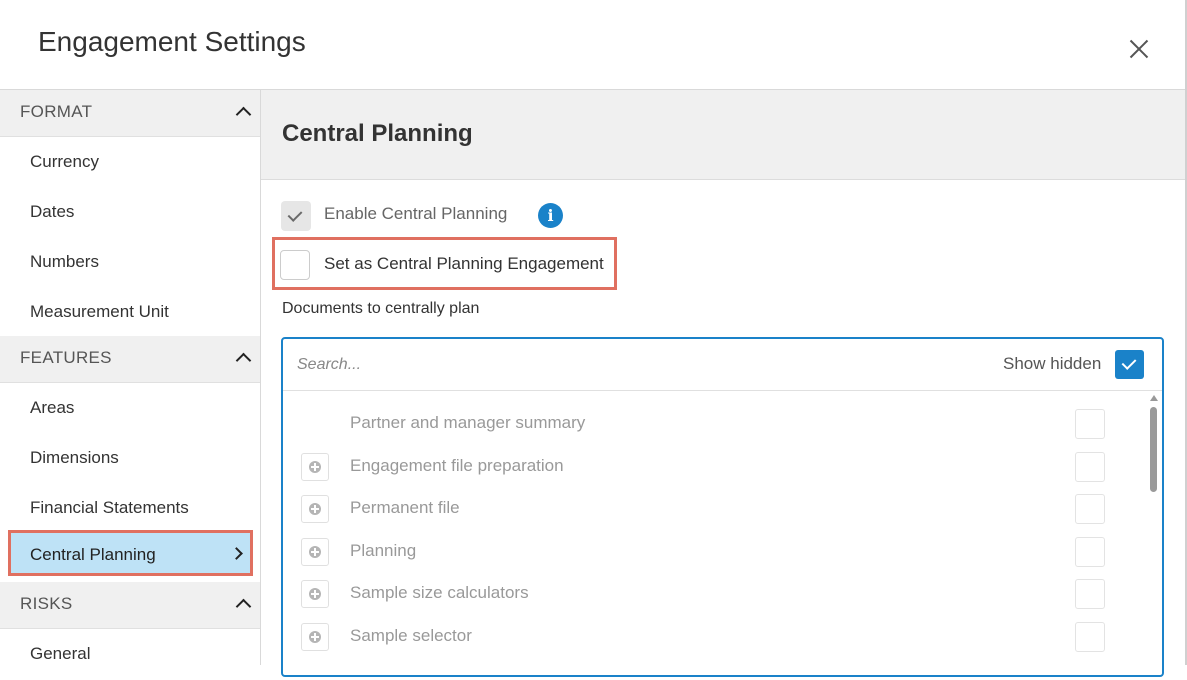  What do you see at coordinates (130, 359) in the screenshot?
I see `section-header-features: FEATURES` at bounding box center [130, 359].